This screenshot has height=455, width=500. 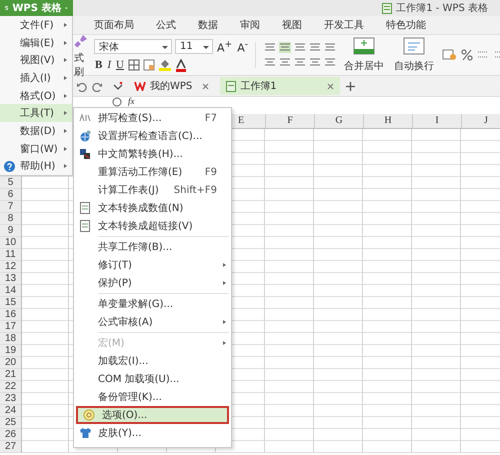 What do you see at coordinates (109, 65) in the screenshot?
I see `style-button: I` at bounding box center [109, 65].